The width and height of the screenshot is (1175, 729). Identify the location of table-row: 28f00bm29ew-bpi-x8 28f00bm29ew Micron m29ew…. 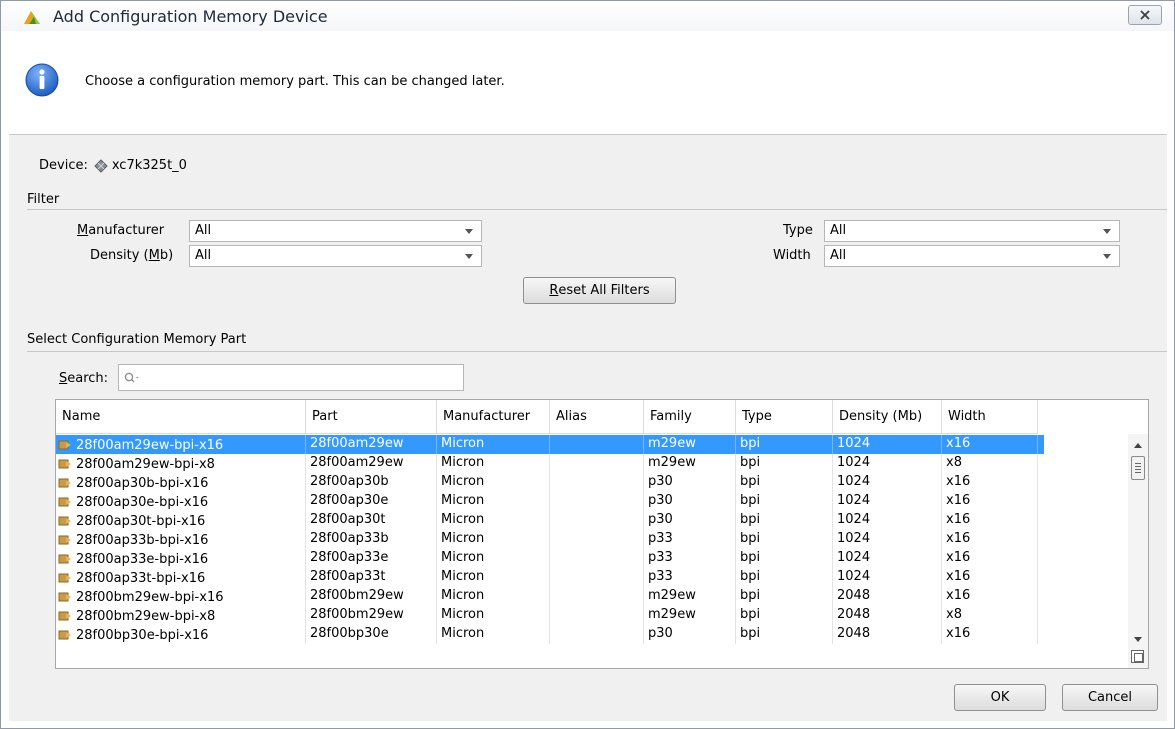
(550, 615).